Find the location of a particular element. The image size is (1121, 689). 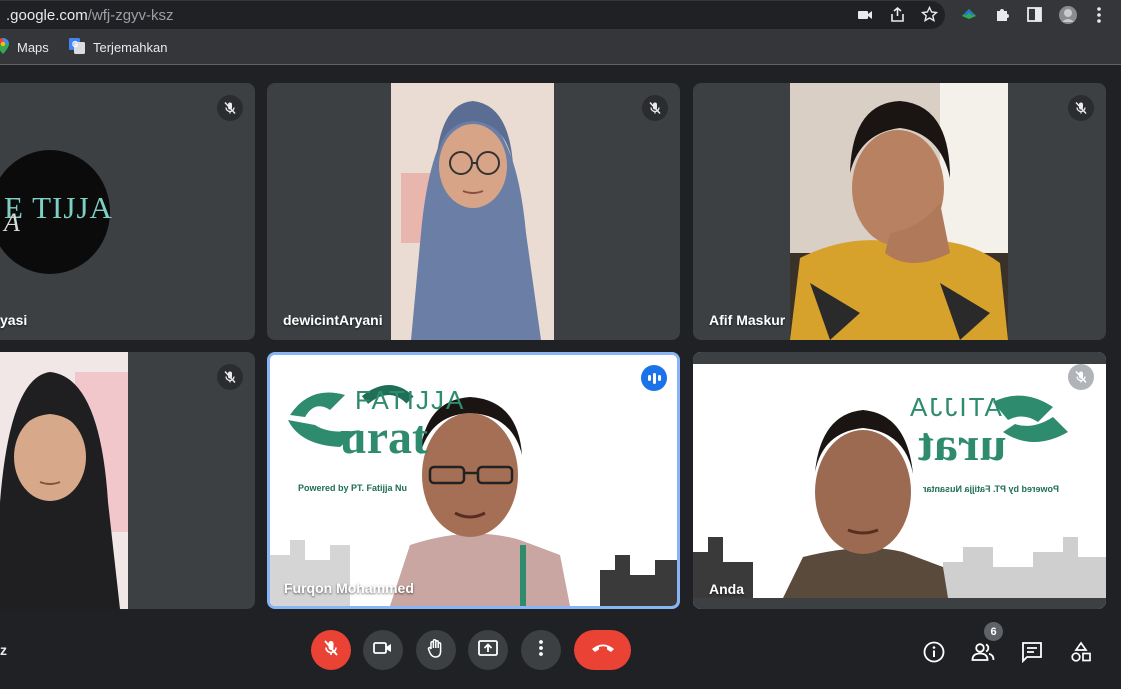

participant-name: Anda is located at coordinates (726, 589).